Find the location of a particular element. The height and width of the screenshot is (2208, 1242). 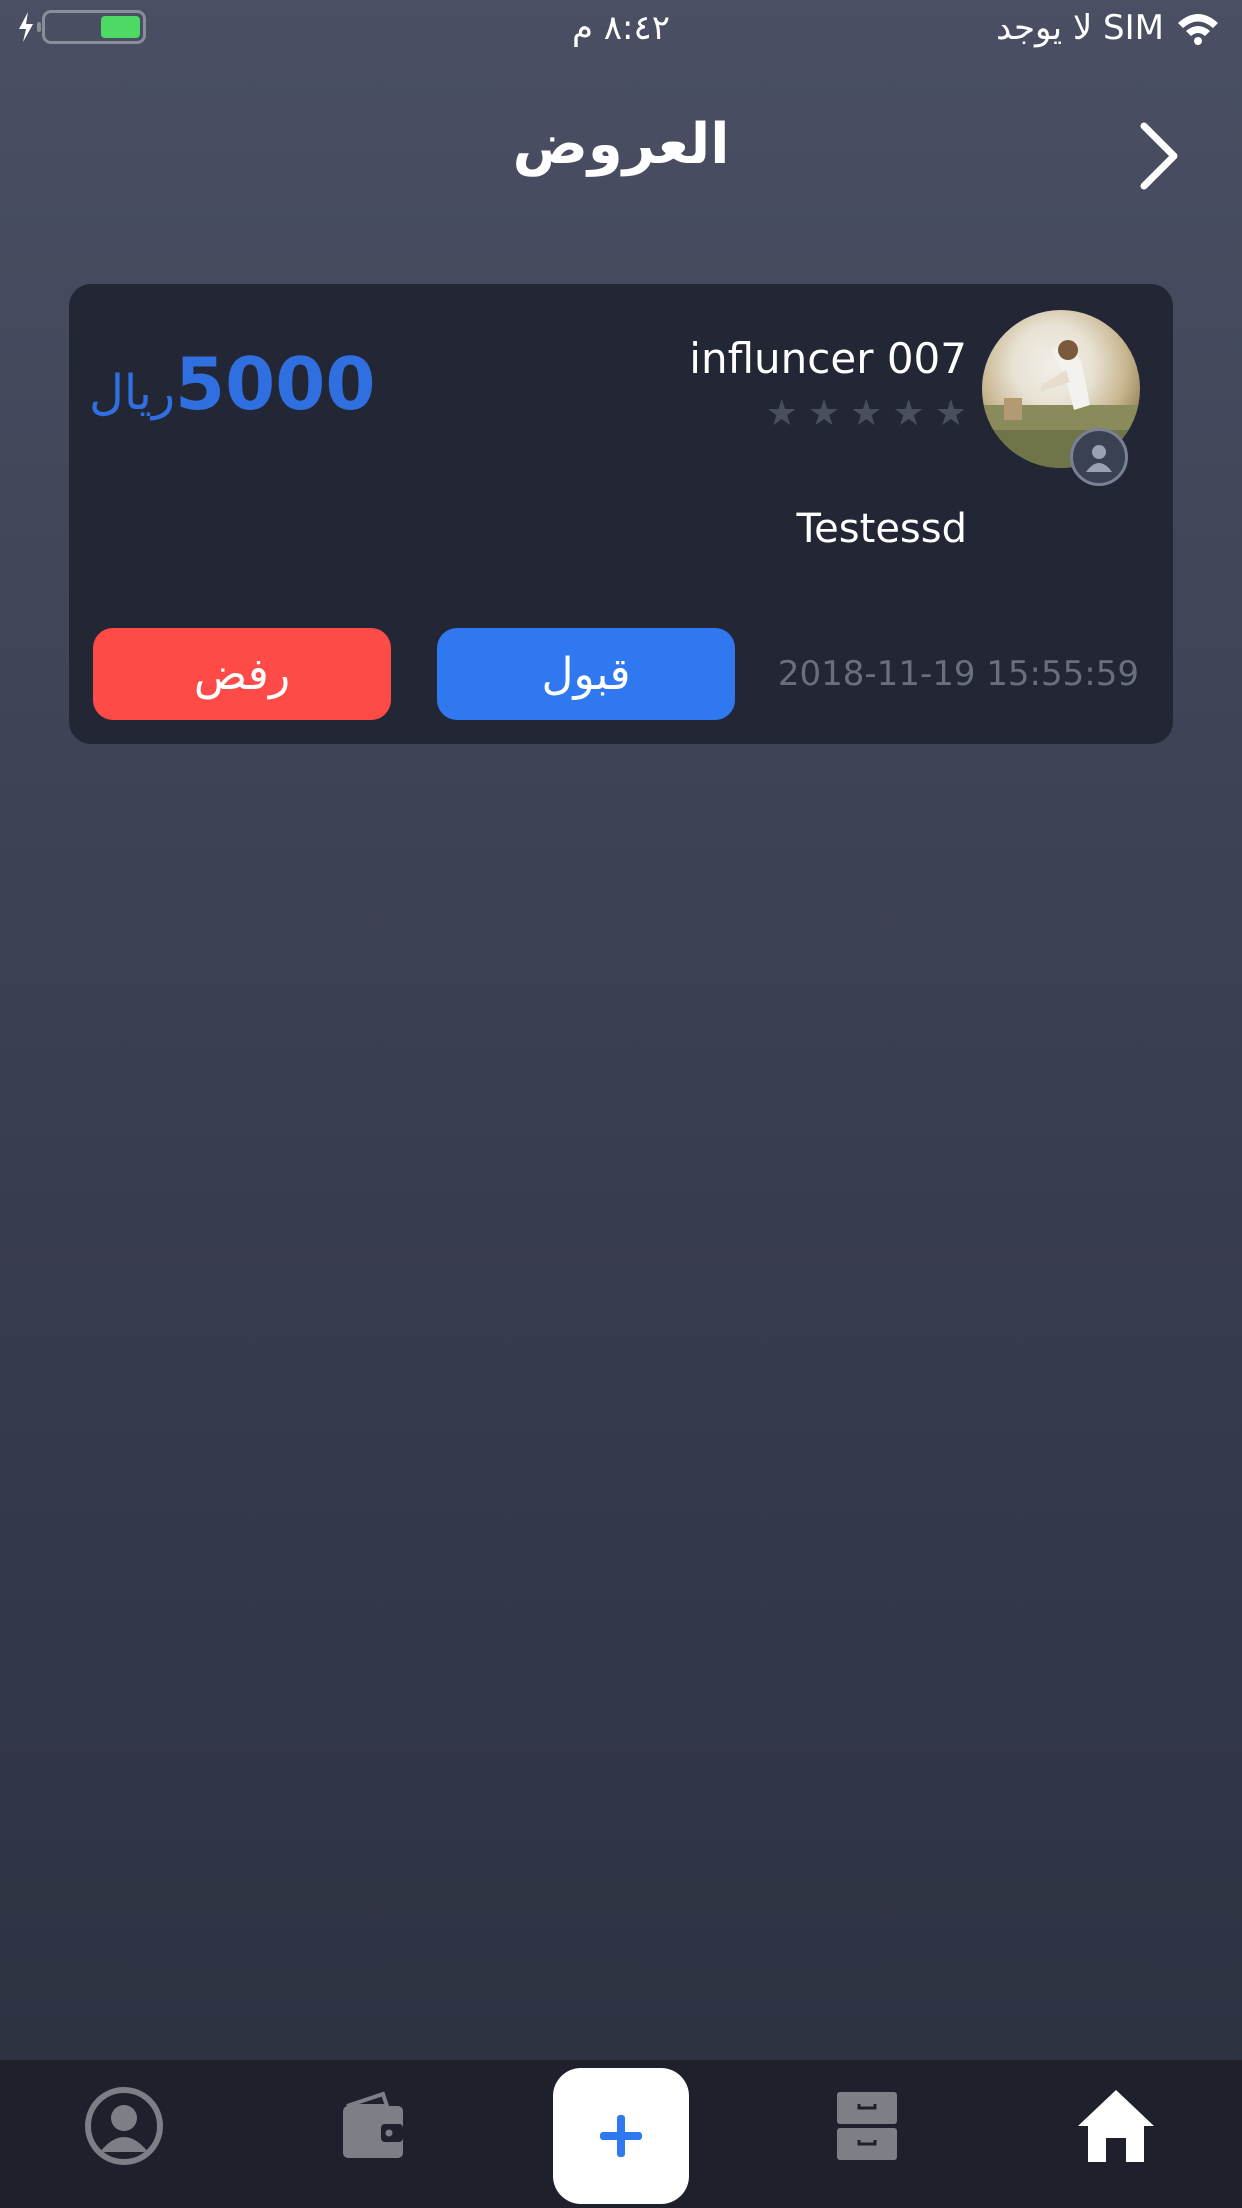

accept-button: قبول is located at coordinates (586, 674).